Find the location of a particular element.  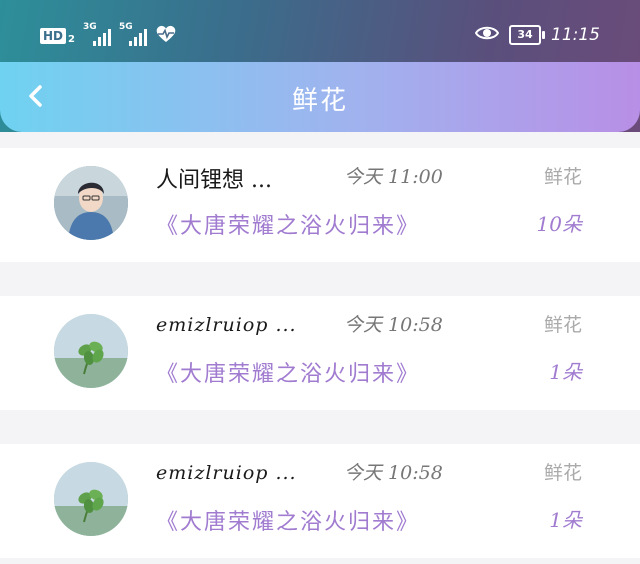

hd-badge: HD is located at coordinates (53, 36).